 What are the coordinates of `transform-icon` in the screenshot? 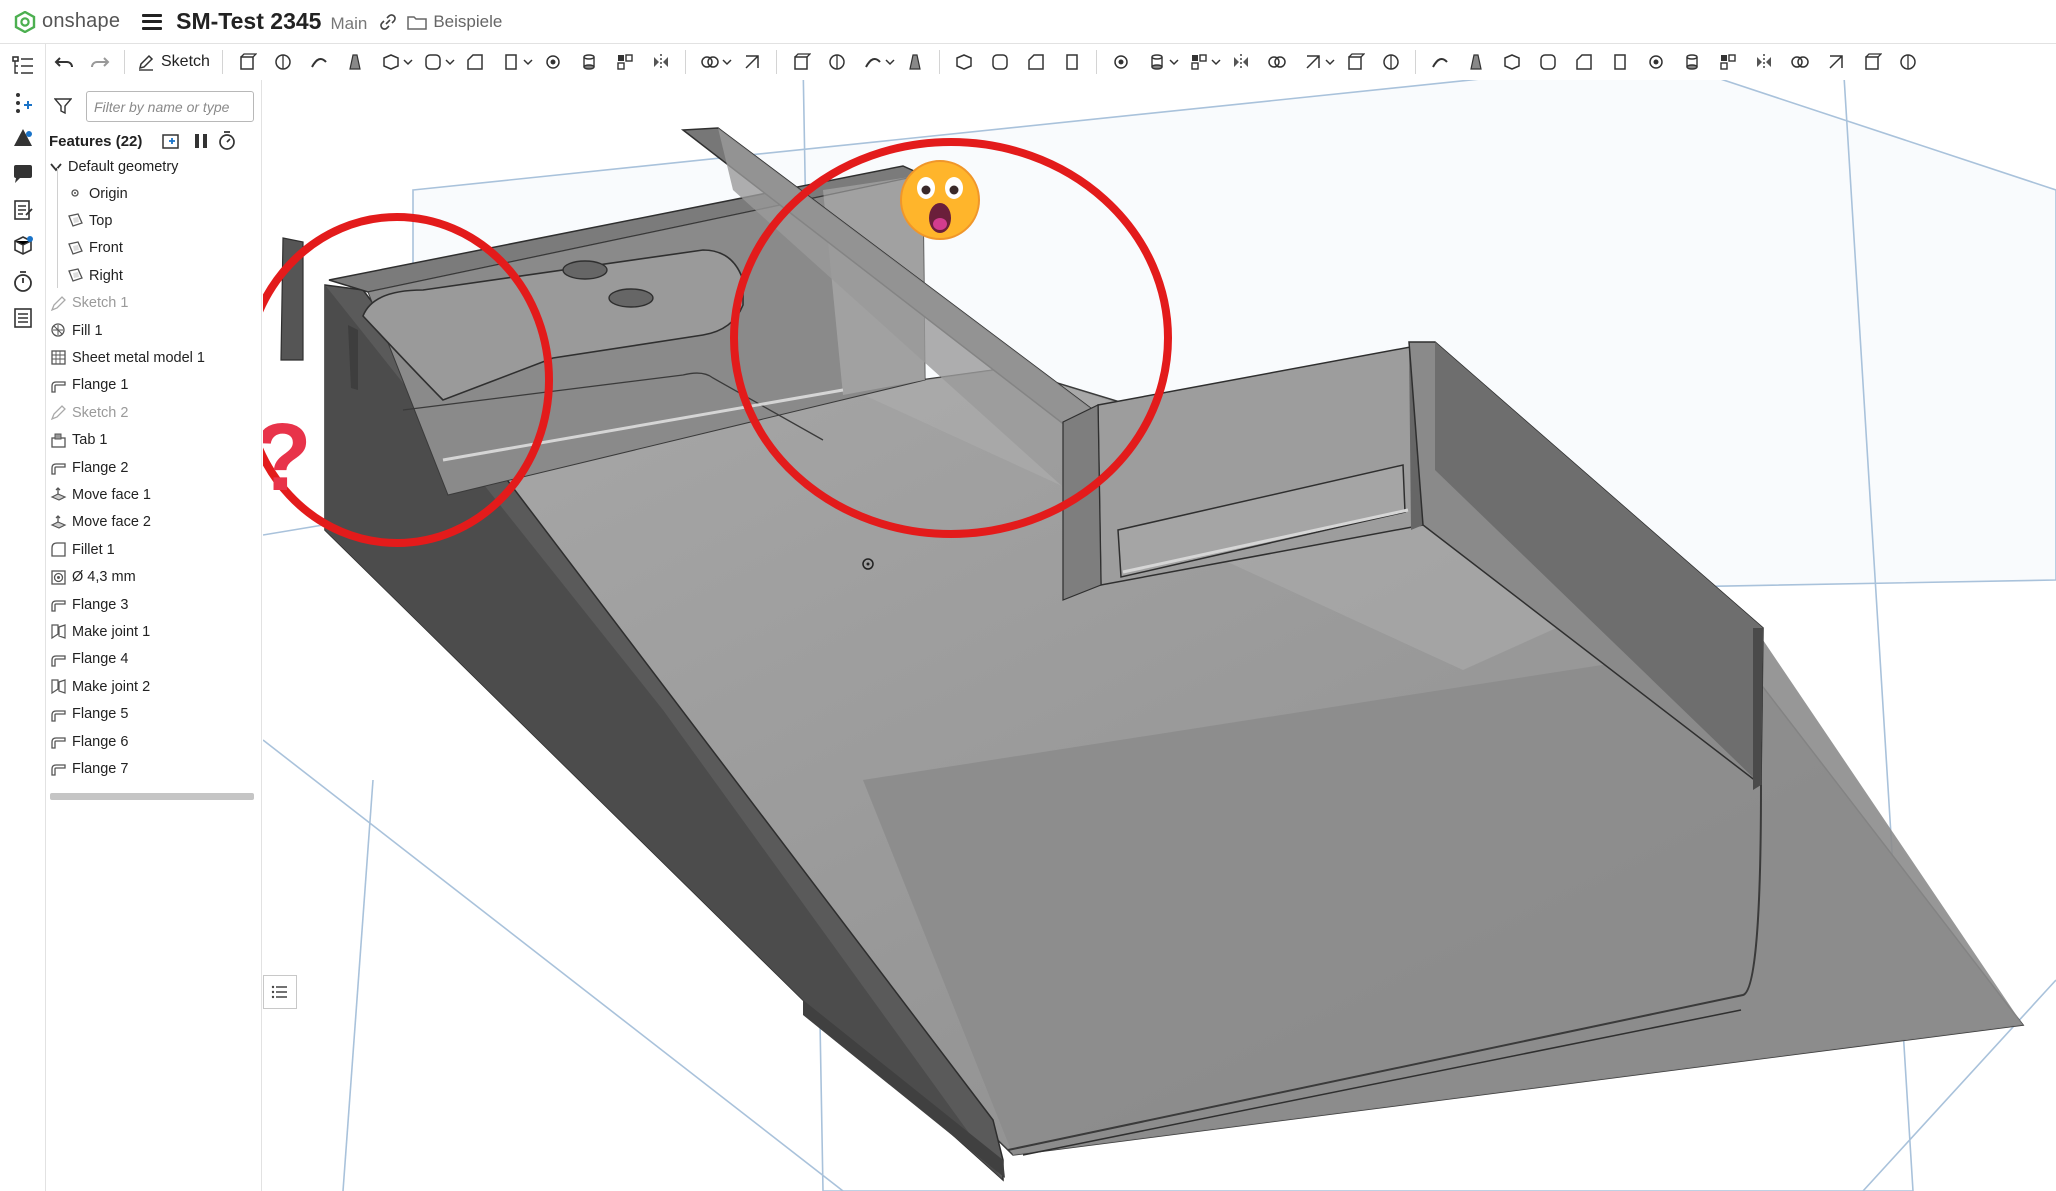 It's located at (873, 62).